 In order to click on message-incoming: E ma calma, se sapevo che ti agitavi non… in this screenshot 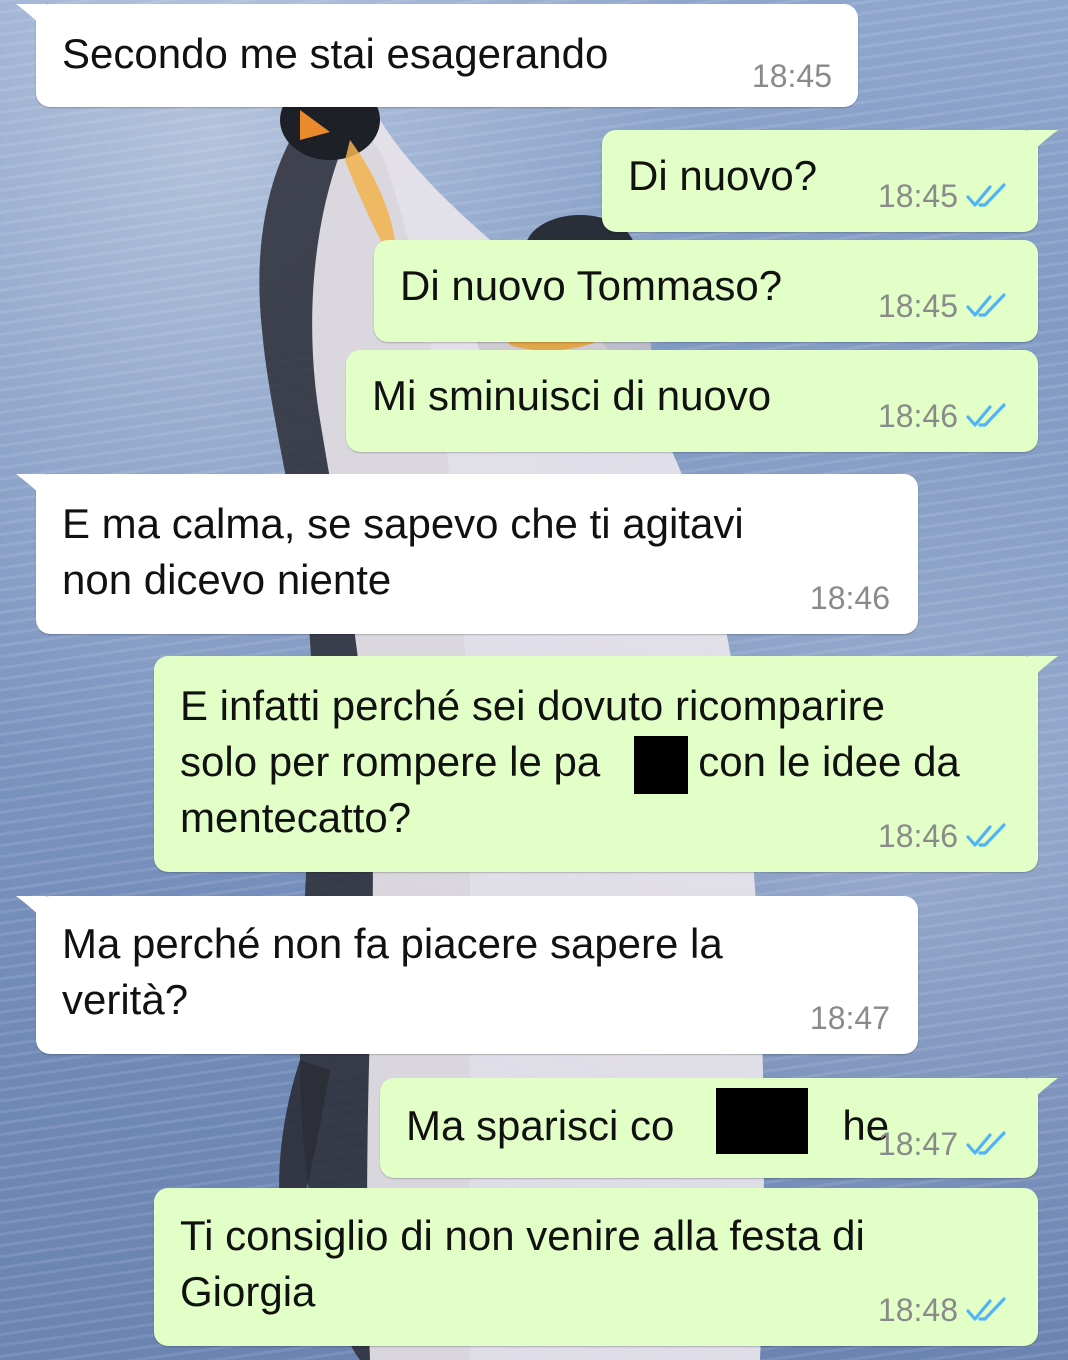, I will do `click(467, 554)`.